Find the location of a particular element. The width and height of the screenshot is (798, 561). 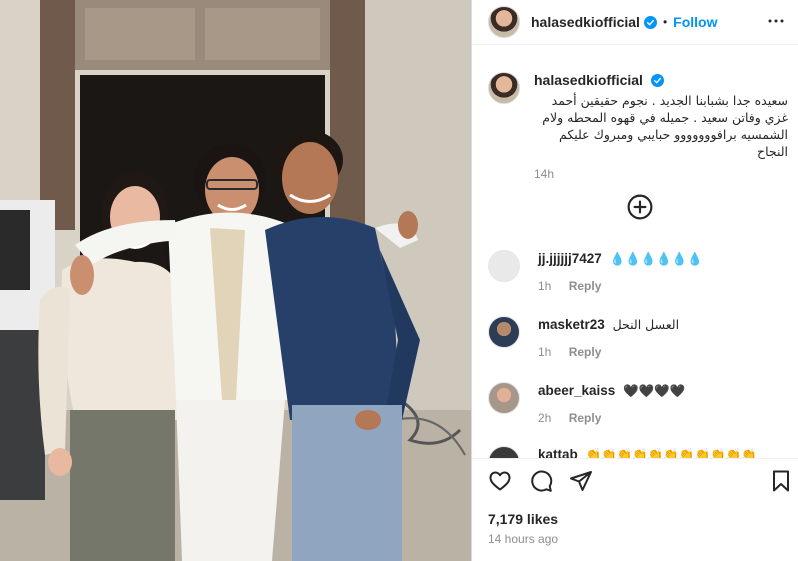

caption-avatar is located at coordinates (504, 88).